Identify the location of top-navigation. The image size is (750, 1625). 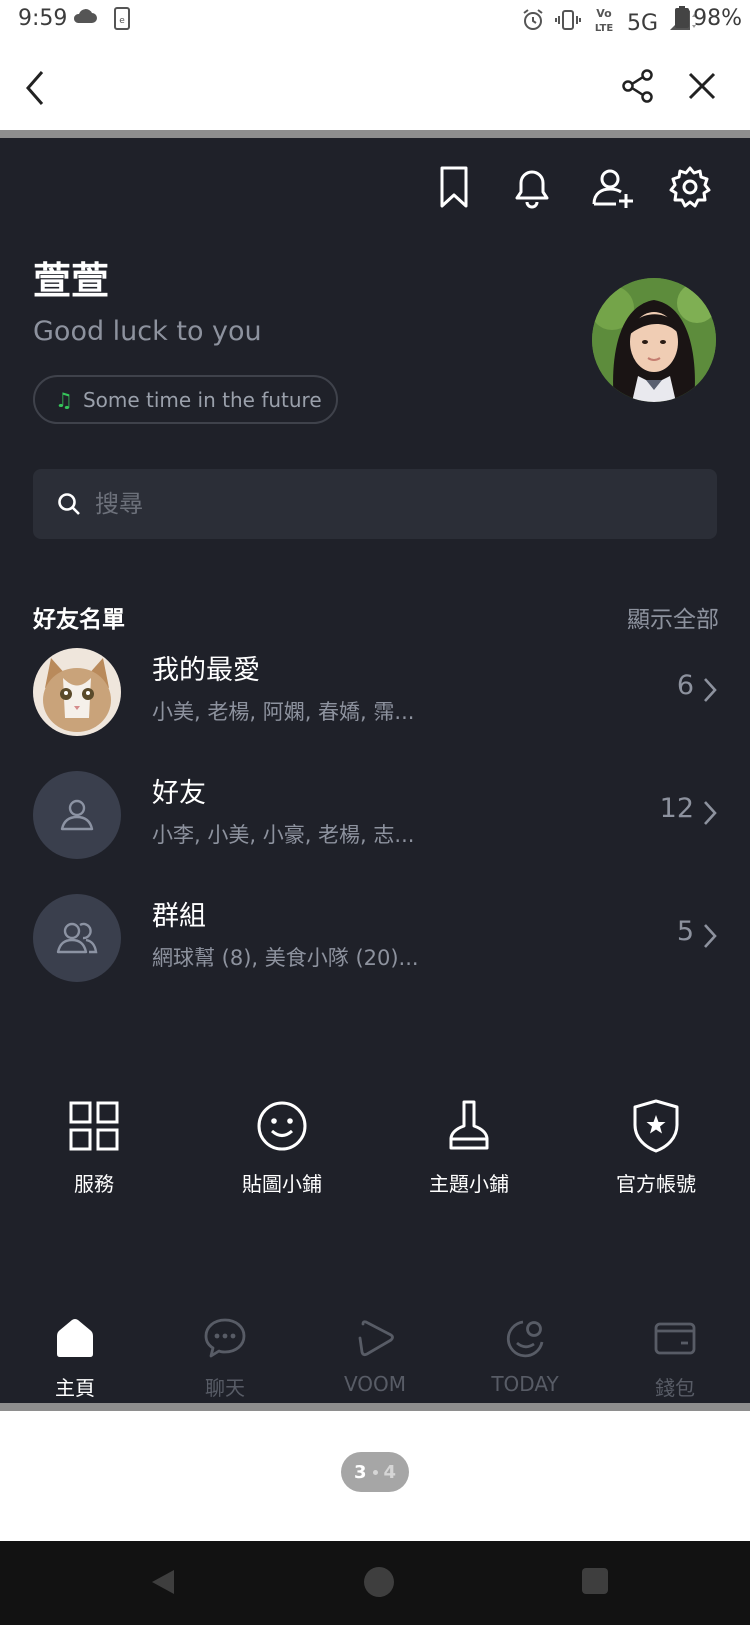
(375, 85).